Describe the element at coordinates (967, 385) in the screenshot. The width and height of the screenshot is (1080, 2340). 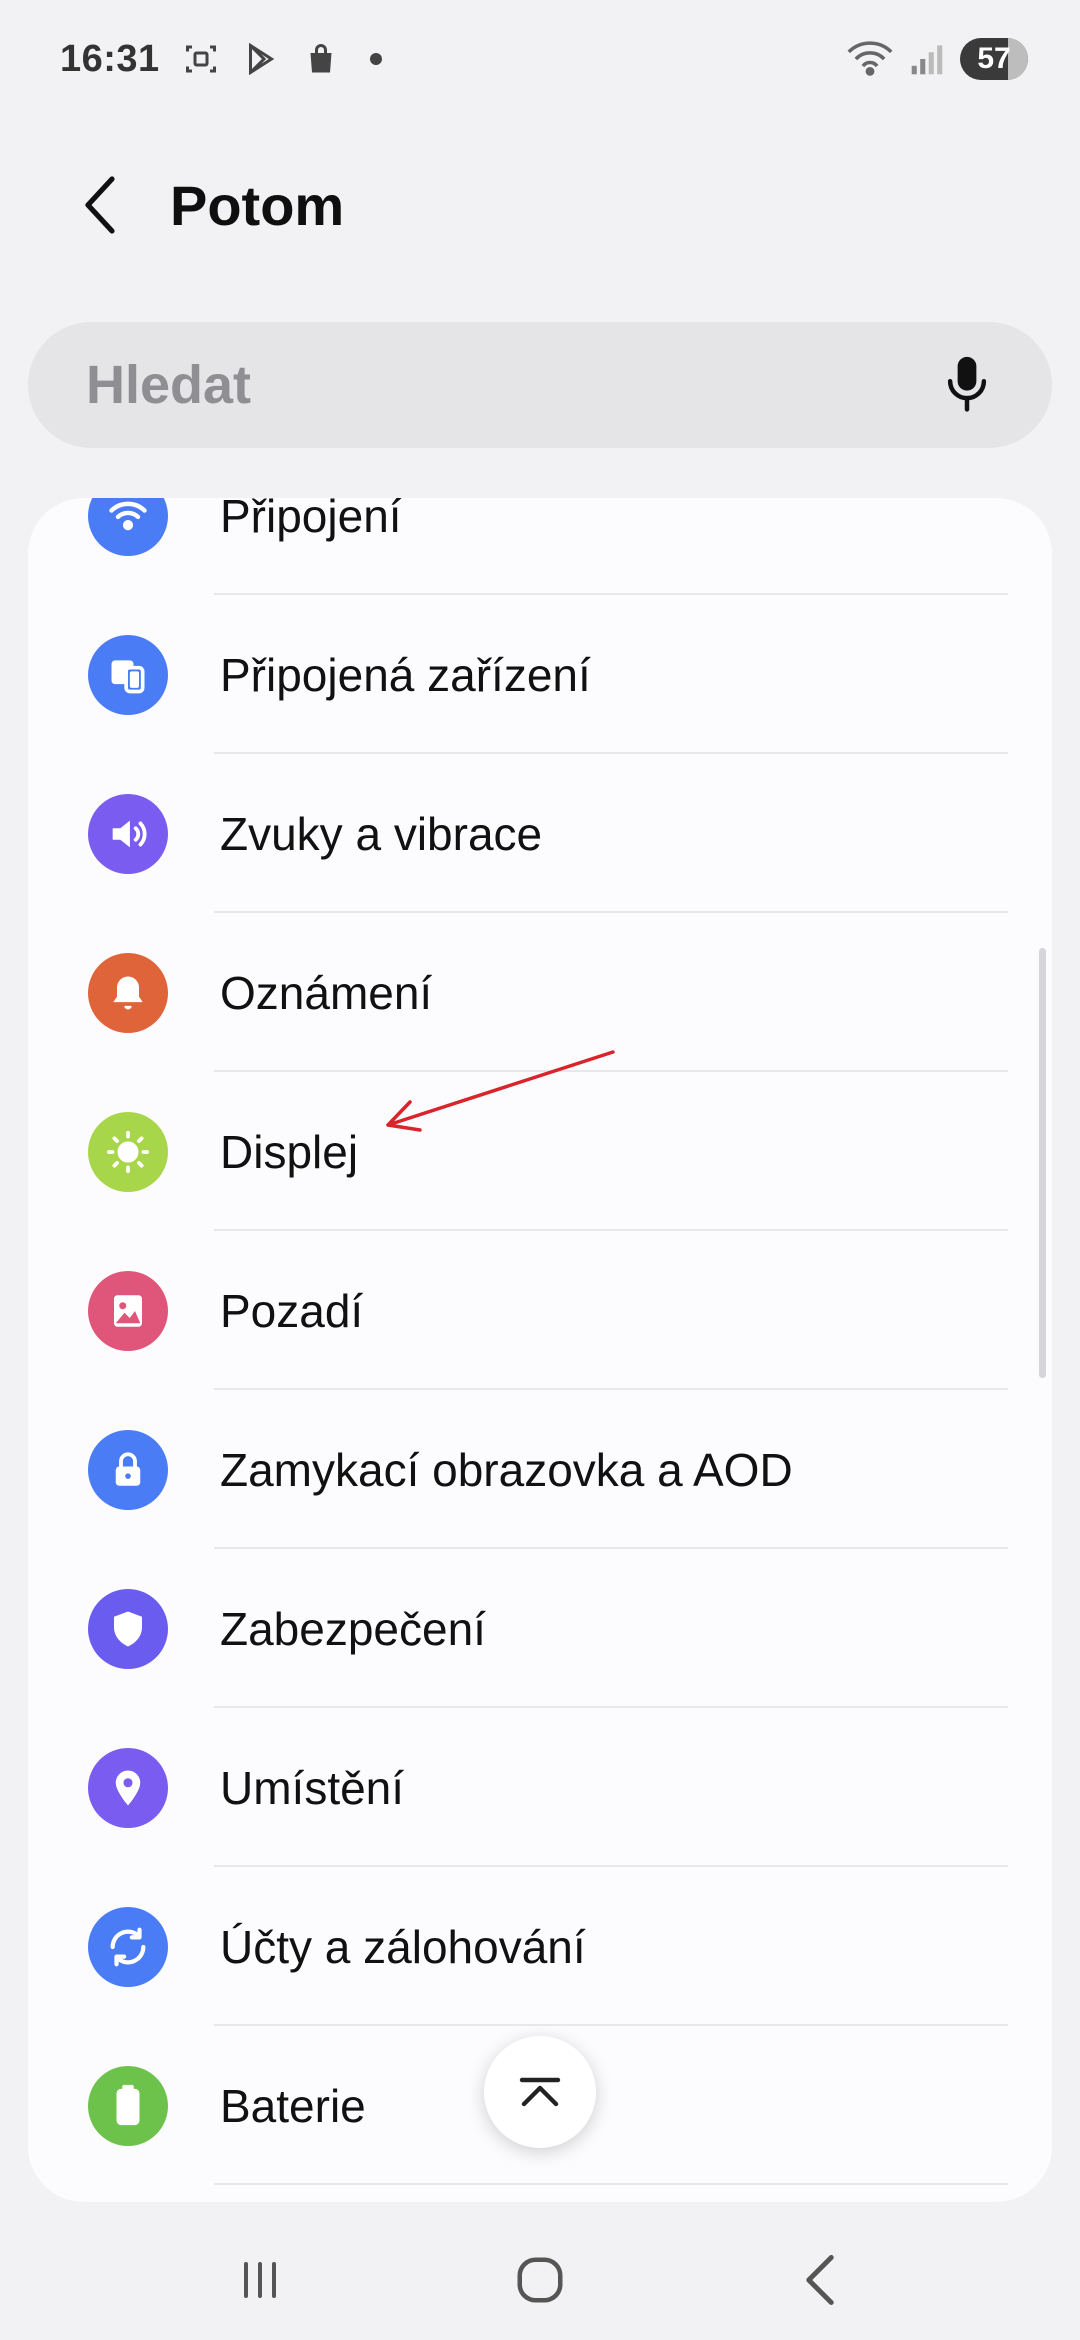
I see `mic-icon` at that location.